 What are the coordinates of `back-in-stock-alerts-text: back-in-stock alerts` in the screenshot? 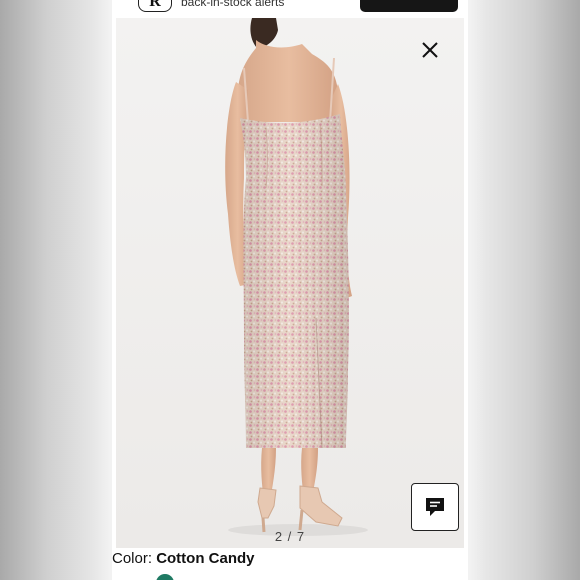 It's located at (233, 4).